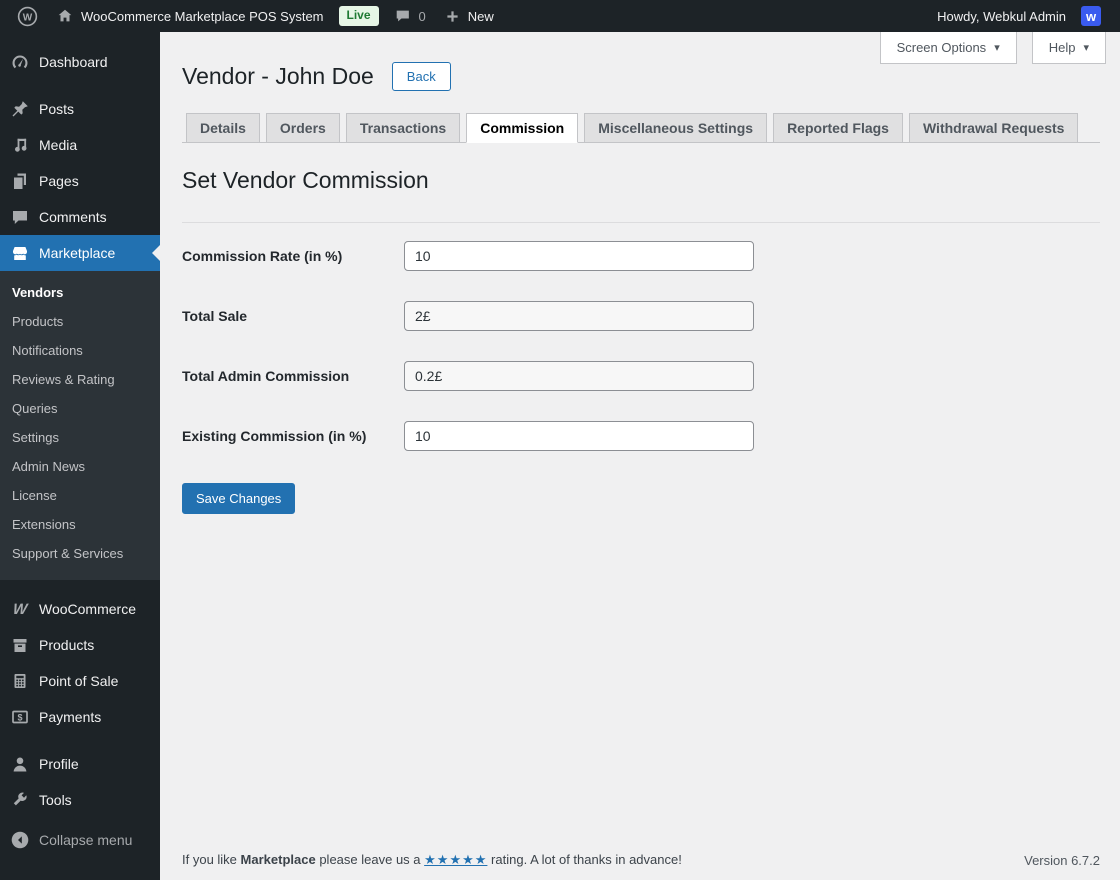 Image resolution: width=1120 pixels, height=880 pixels. I want to click on footer-text: If you like, so click(209, 859).